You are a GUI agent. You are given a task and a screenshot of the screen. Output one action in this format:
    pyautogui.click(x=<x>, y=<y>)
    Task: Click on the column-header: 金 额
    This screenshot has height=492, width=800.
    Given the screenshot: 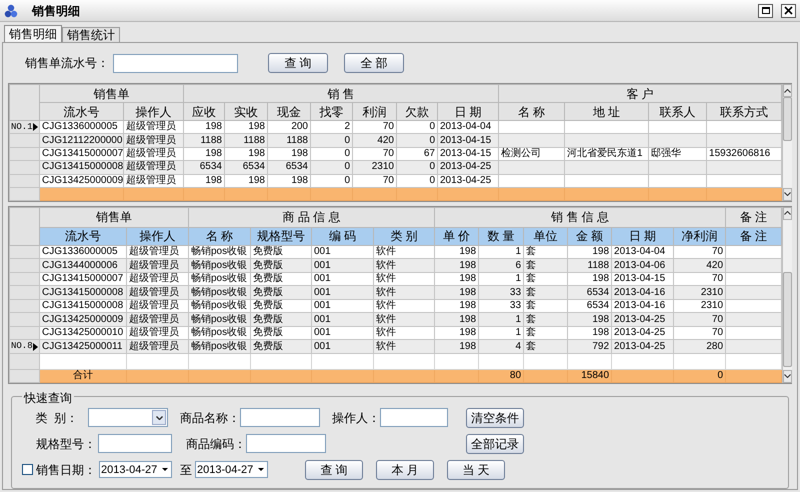 What is the action you would take?
    pyautogui.click(x=590, y=236)
    